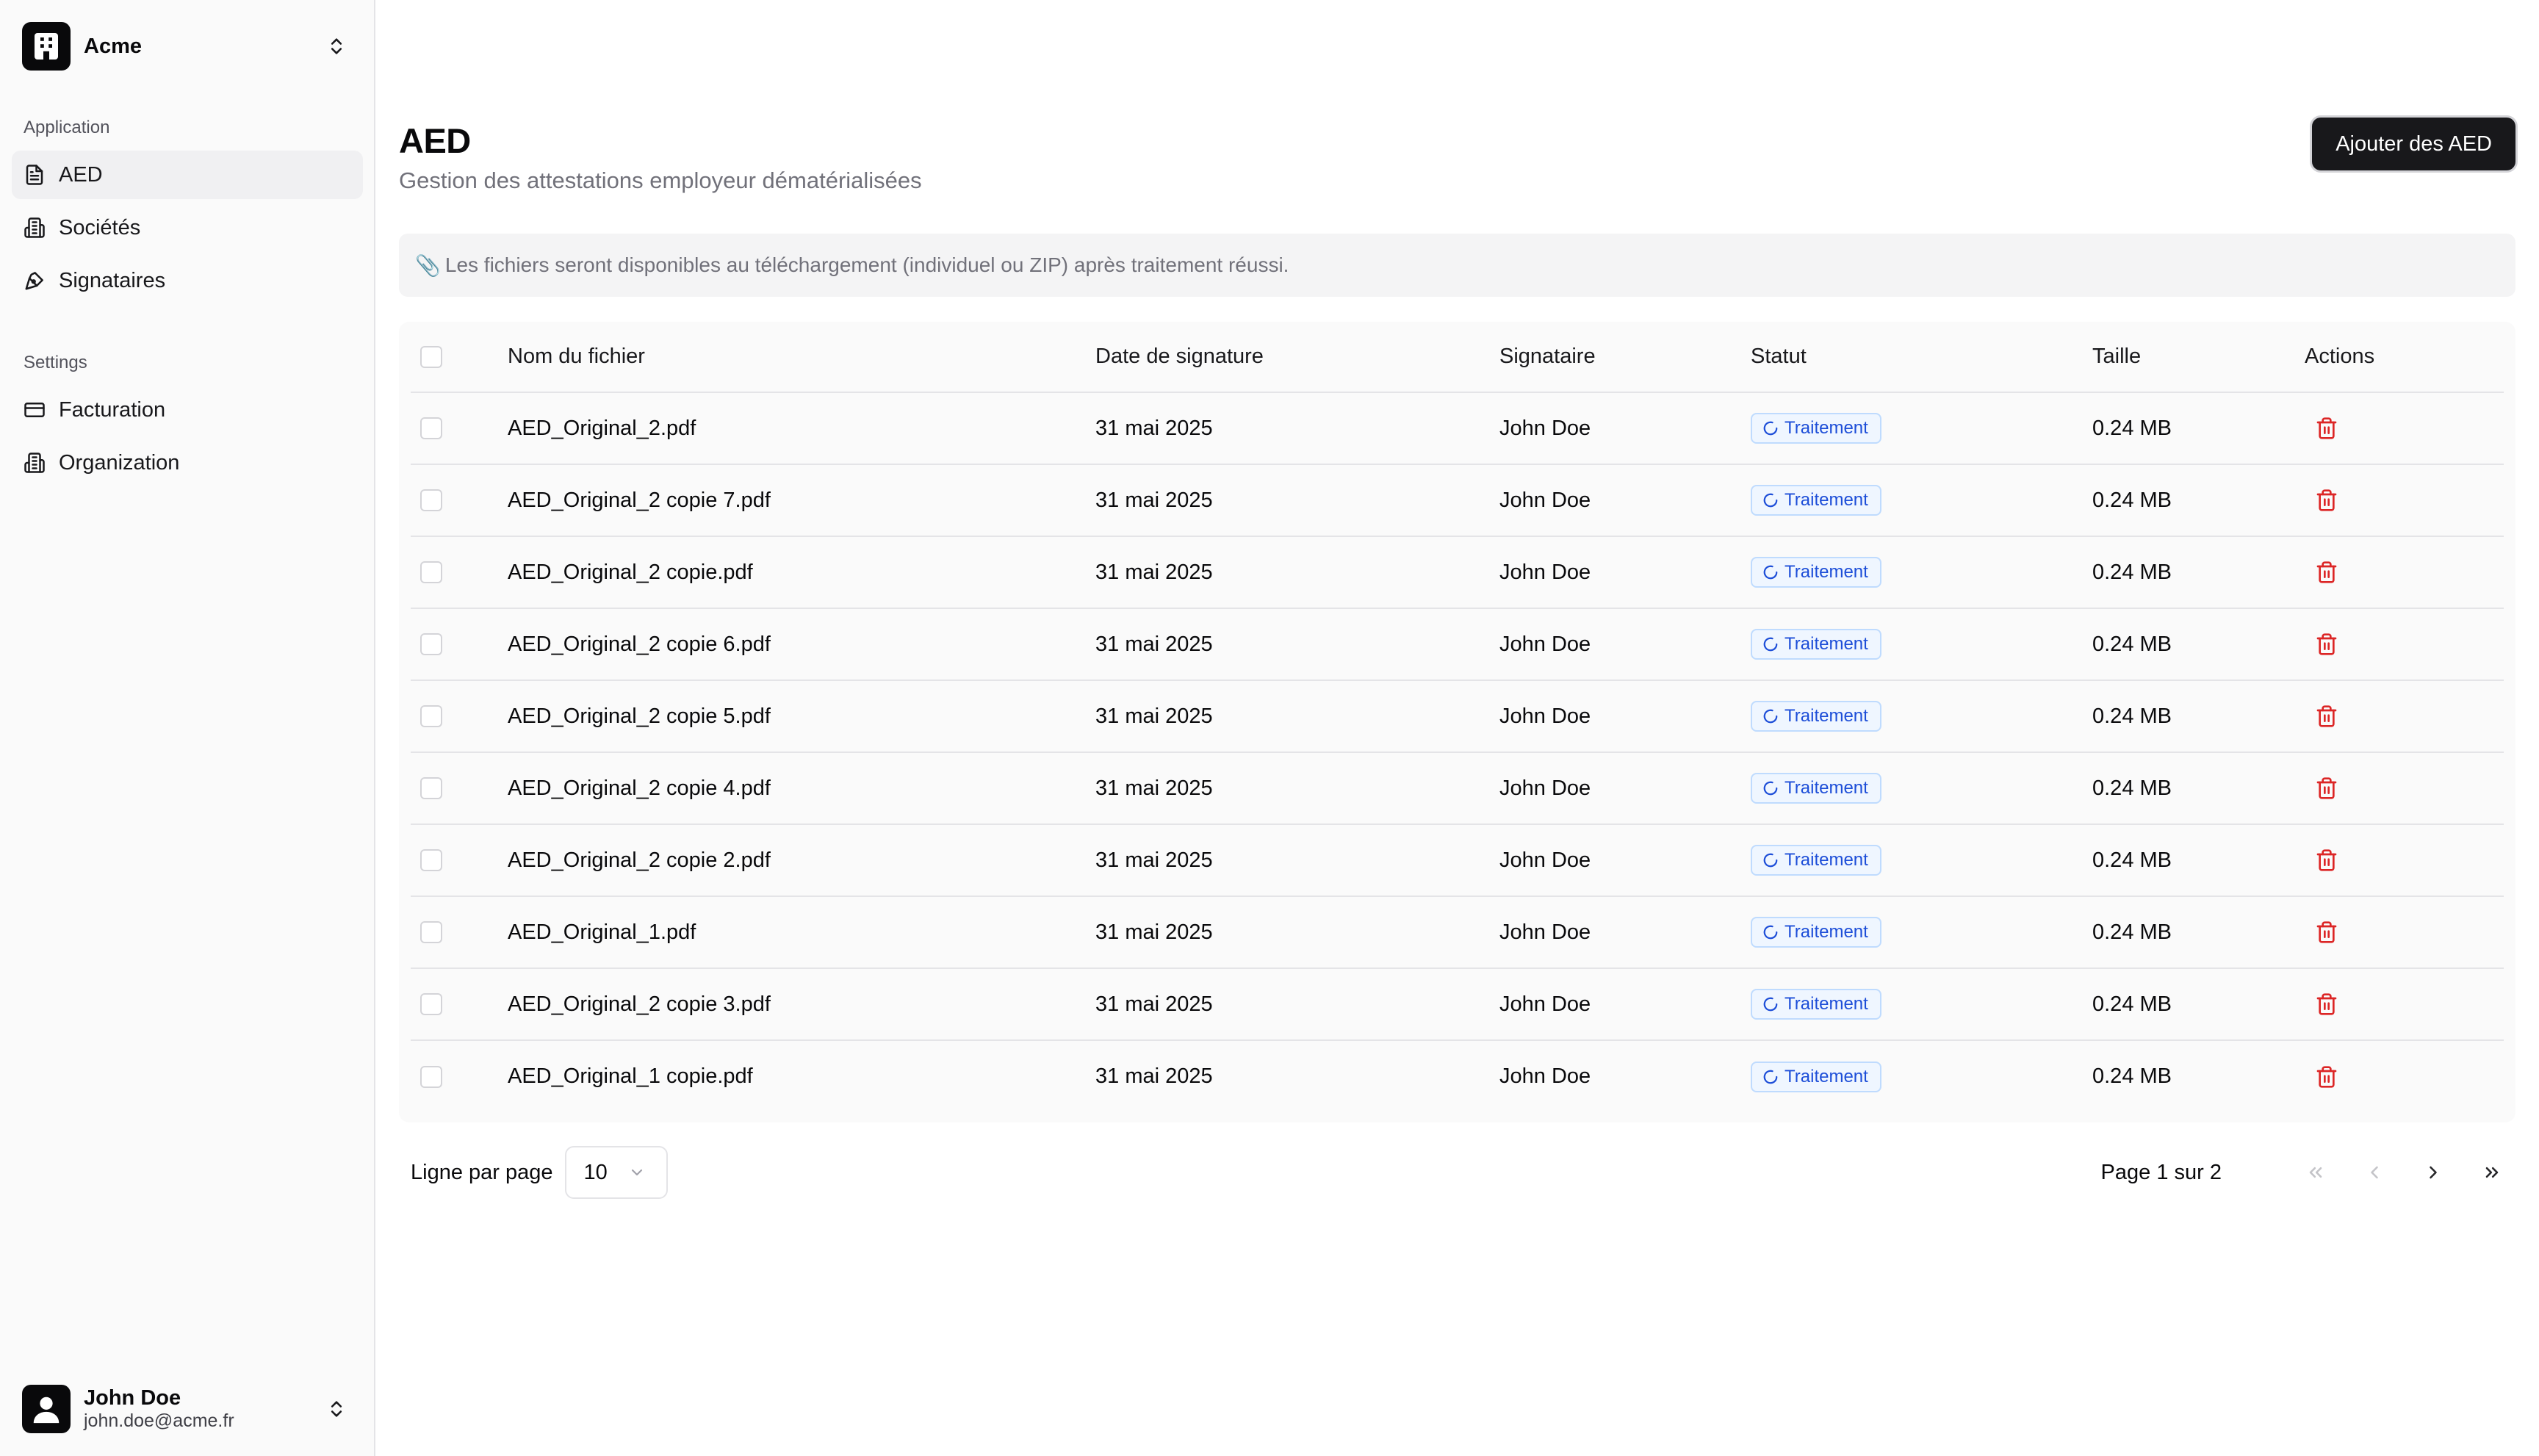 This screenshot has width=2539, height=1456. What do you see at coordinates (802, 572) in the screenshot?
I see `file-name: AED_Original_2 copie.pdf` at bounding box center [802, 572].